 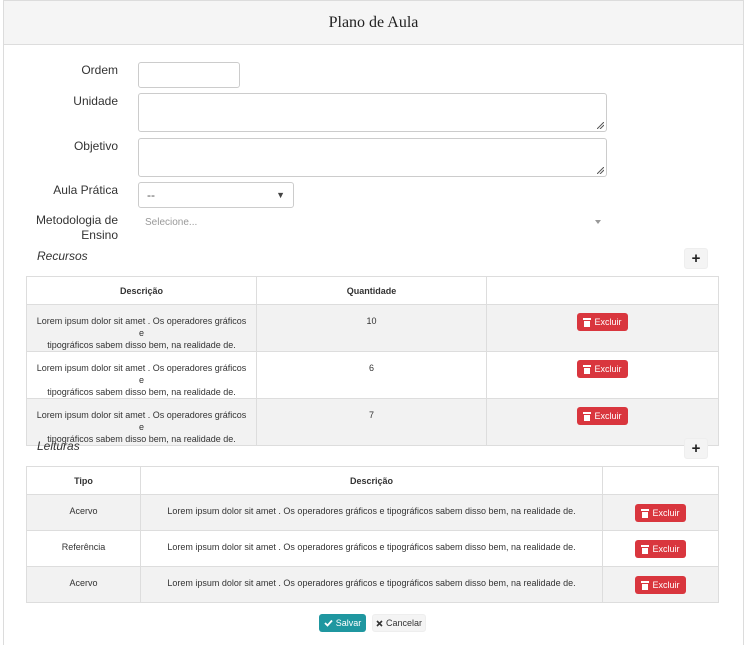 I want to click on recurso-quantidade: 10, so click(x=371, y=328).